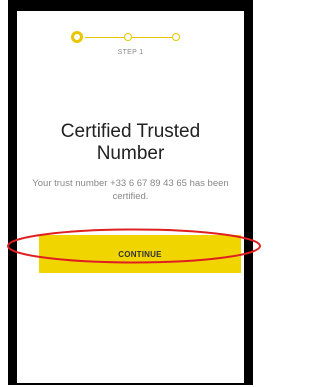  What do you see at coordinates (130, 42) in the screenshot?
I see `progress-stepper: STEP 1` at bounding box center [130, 42].